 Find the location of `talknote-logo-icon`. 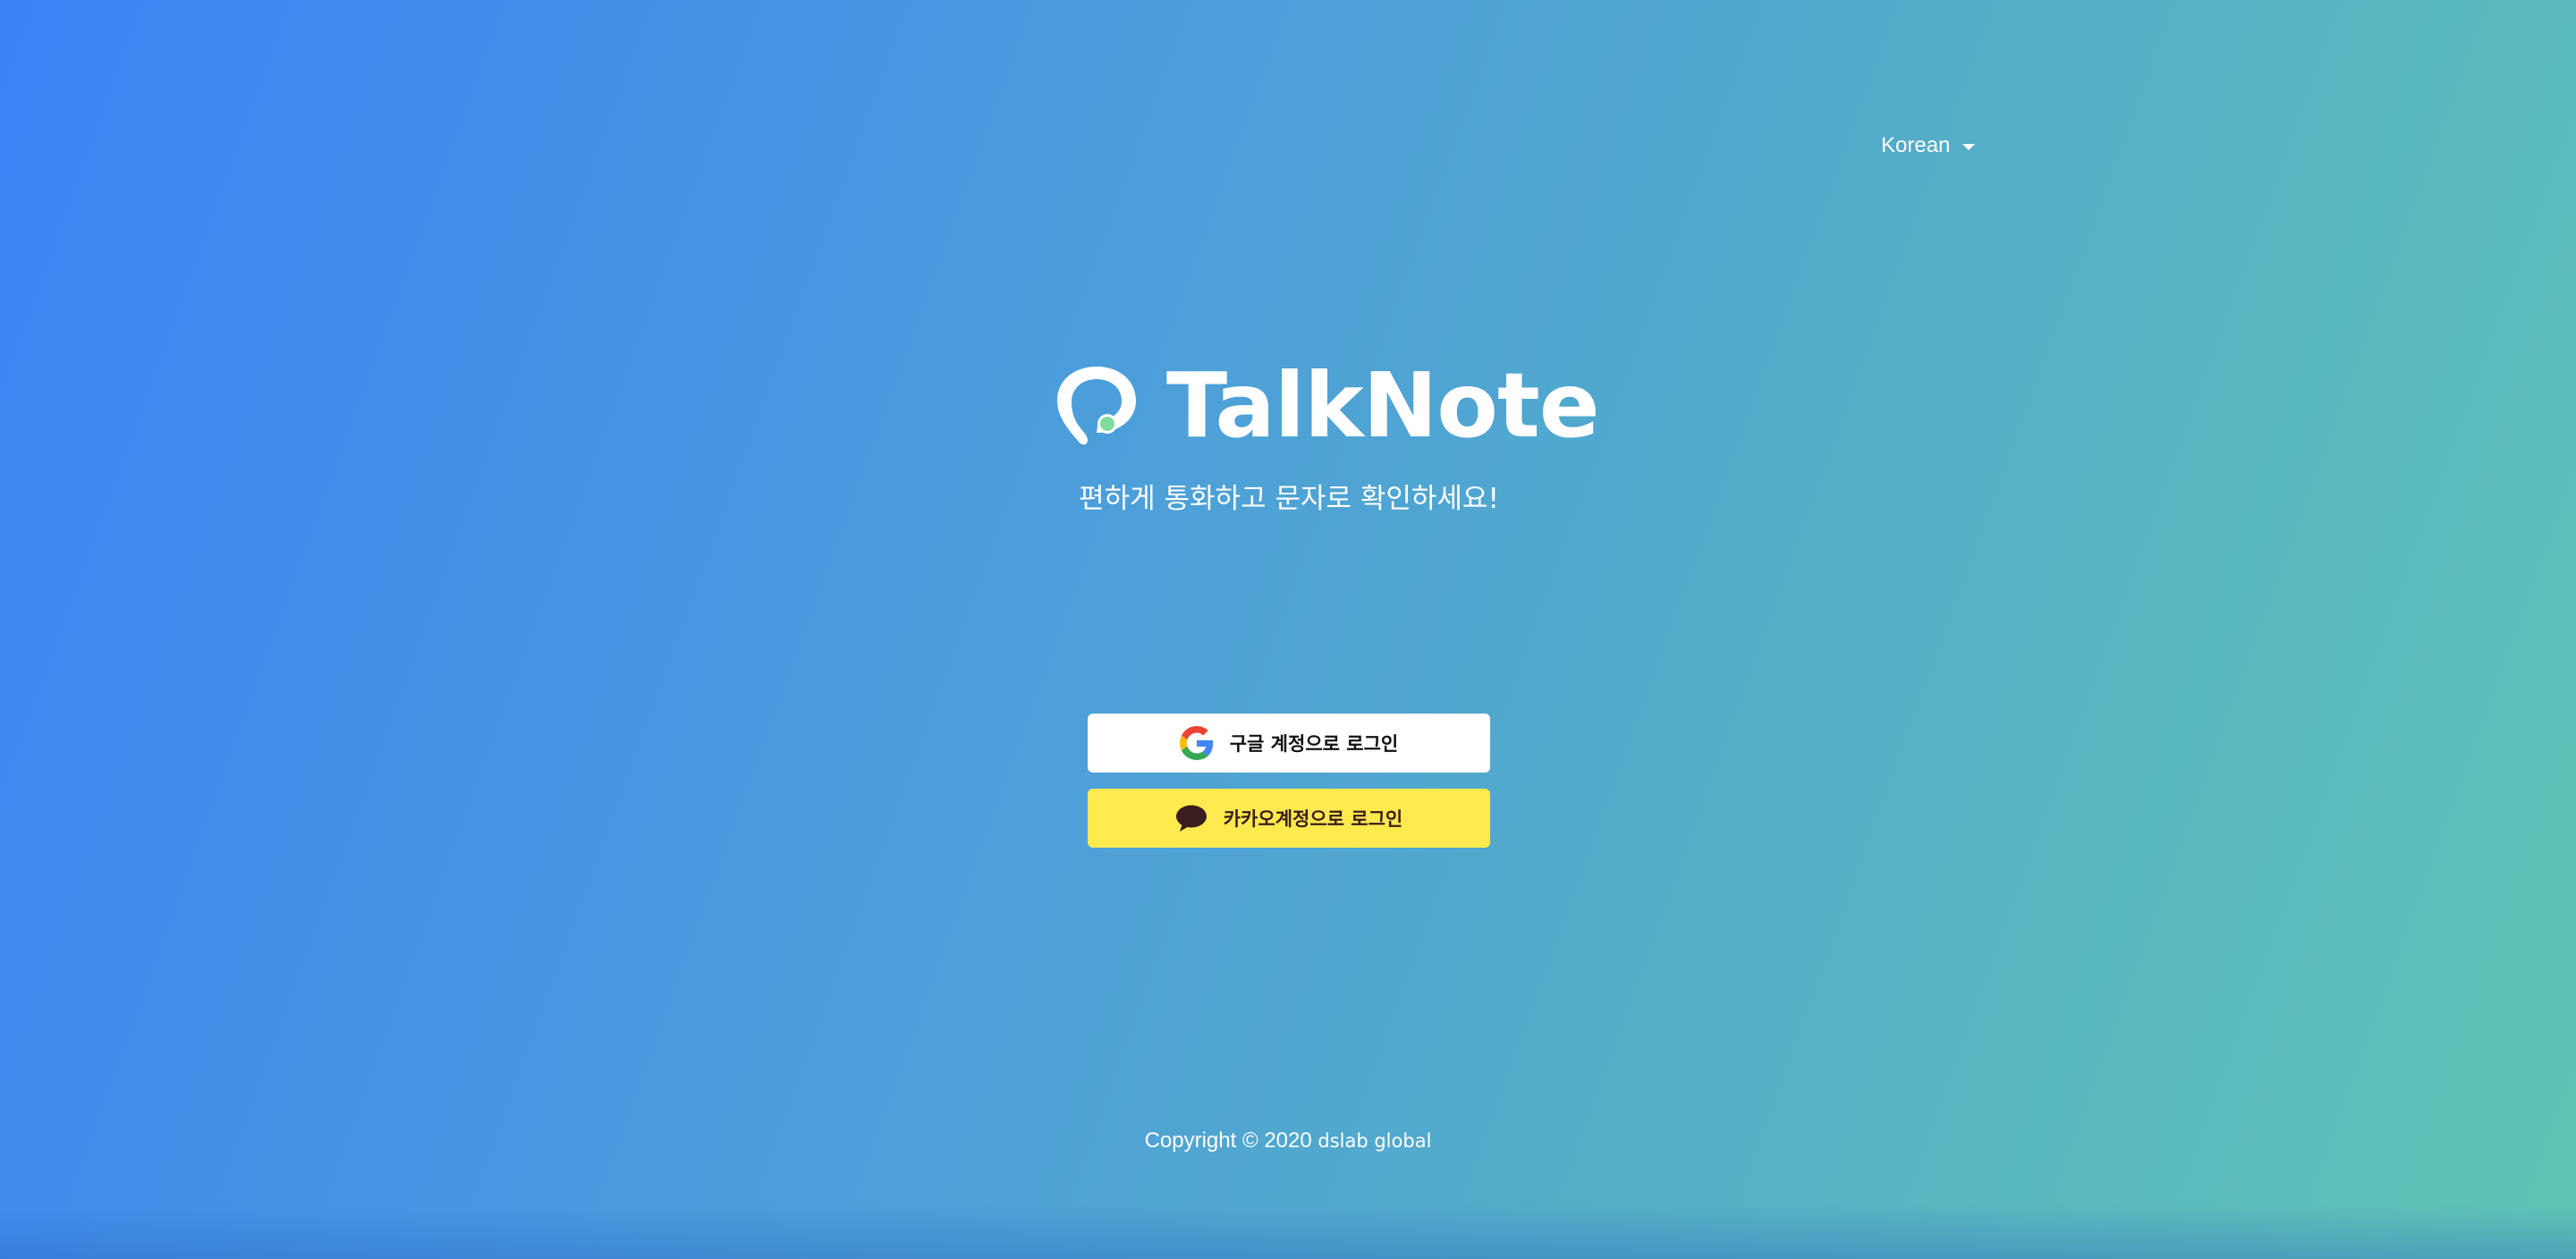

talknote-logo-icon is located at coordinates (1096, 406).